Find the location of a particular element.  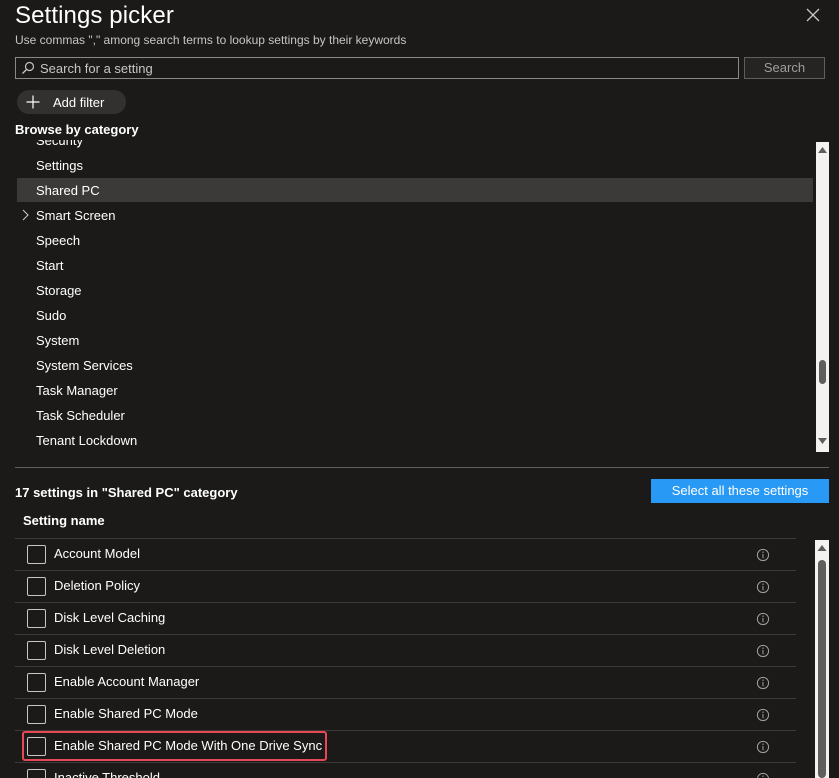

plus-icon is located at coordinates (33, 102).